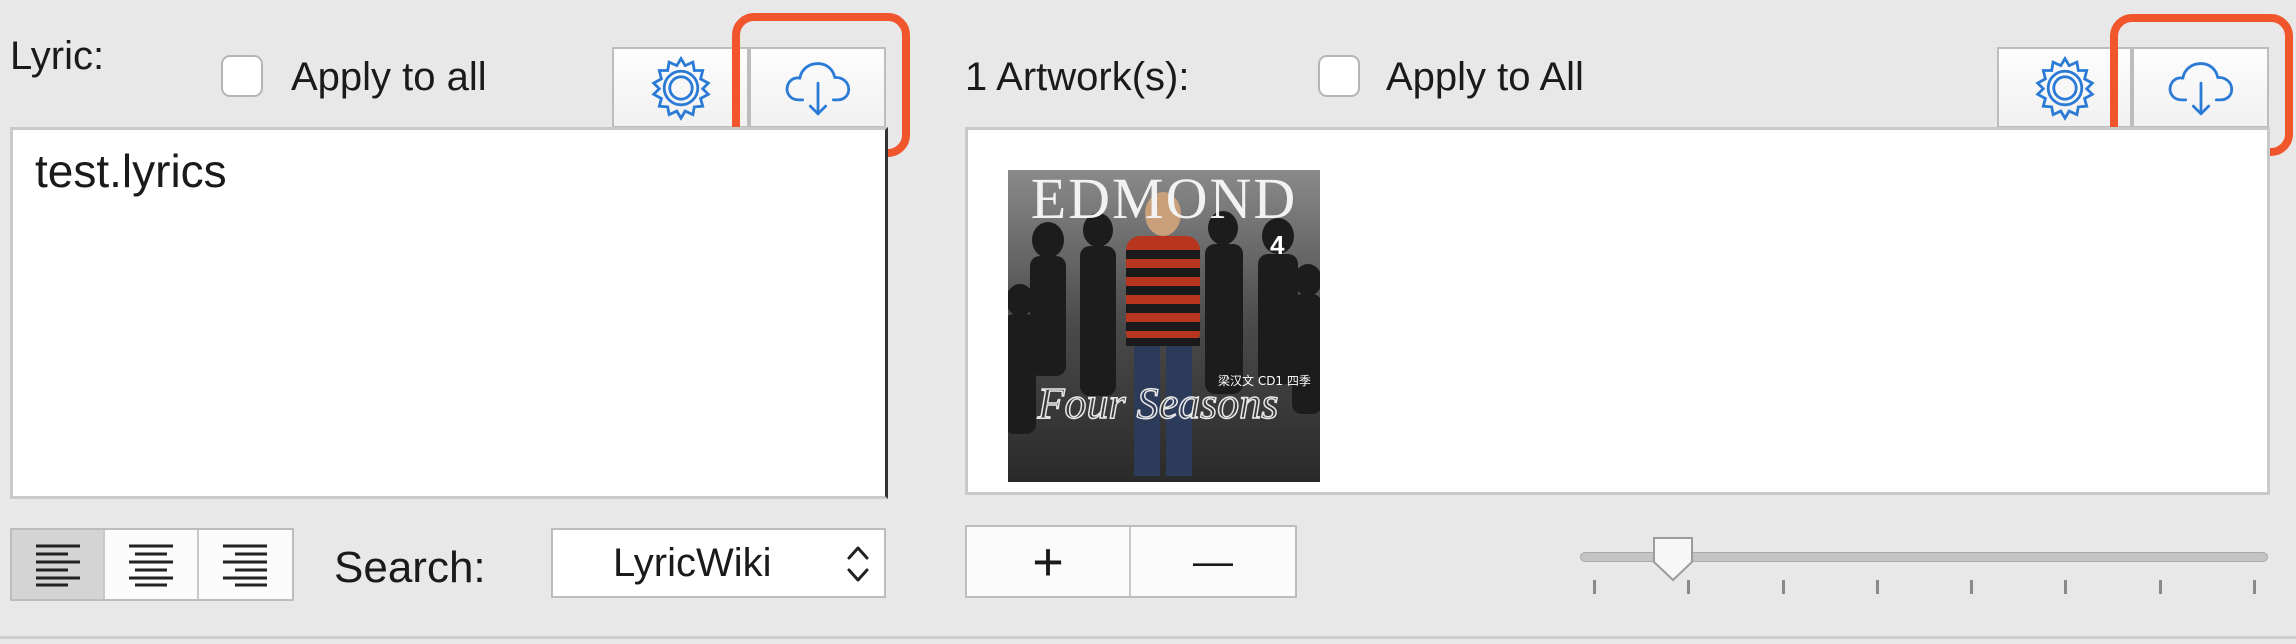  I want to click on artwork-apply-all-checkbox, so click(1339, 76).